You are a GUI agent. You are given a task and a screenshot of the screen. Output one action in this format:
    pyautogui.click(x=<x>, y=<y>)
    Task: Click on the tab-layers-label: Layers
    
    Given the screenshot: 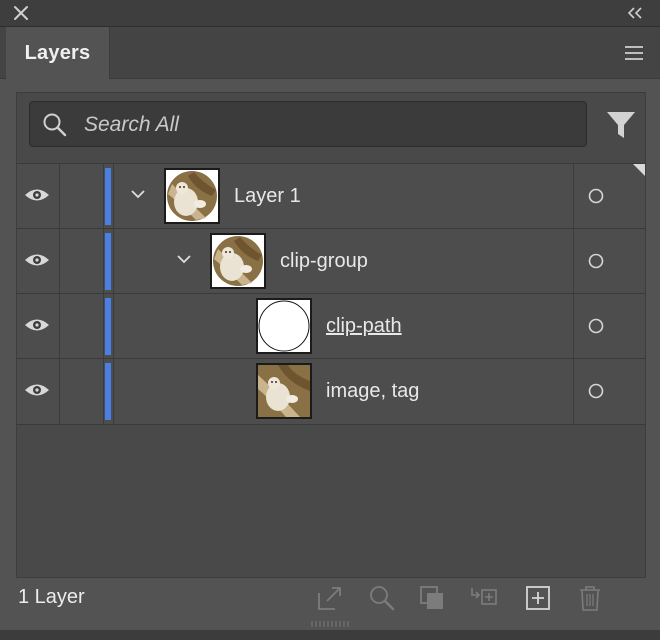 What is the action you would take?
    pyautogui.click(x=57, y=52)
    